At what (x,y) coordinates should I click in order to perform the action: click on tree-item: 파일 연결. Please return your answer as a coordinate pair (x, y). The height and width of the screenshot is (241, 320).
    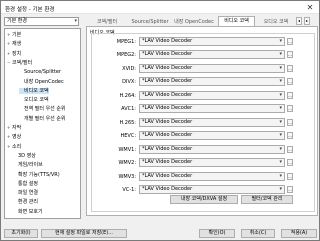
    Looking at the image, I should click on (25, 193).